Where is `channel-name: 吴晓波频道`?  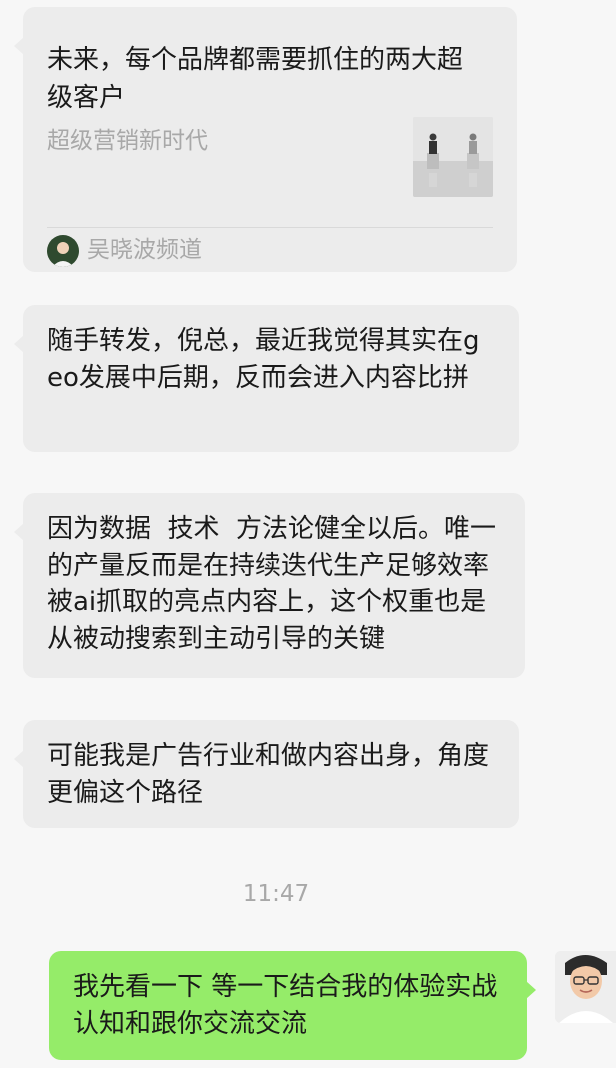 channel-name: 吴晓波频道 is located at coordinates (144, 250).